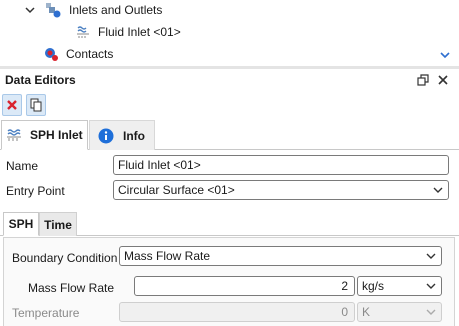  What do you see at coordinates (344, 286) in the screenshot?
I see `mass-flow-rate-value: 2` at bounding box center [344, 286].